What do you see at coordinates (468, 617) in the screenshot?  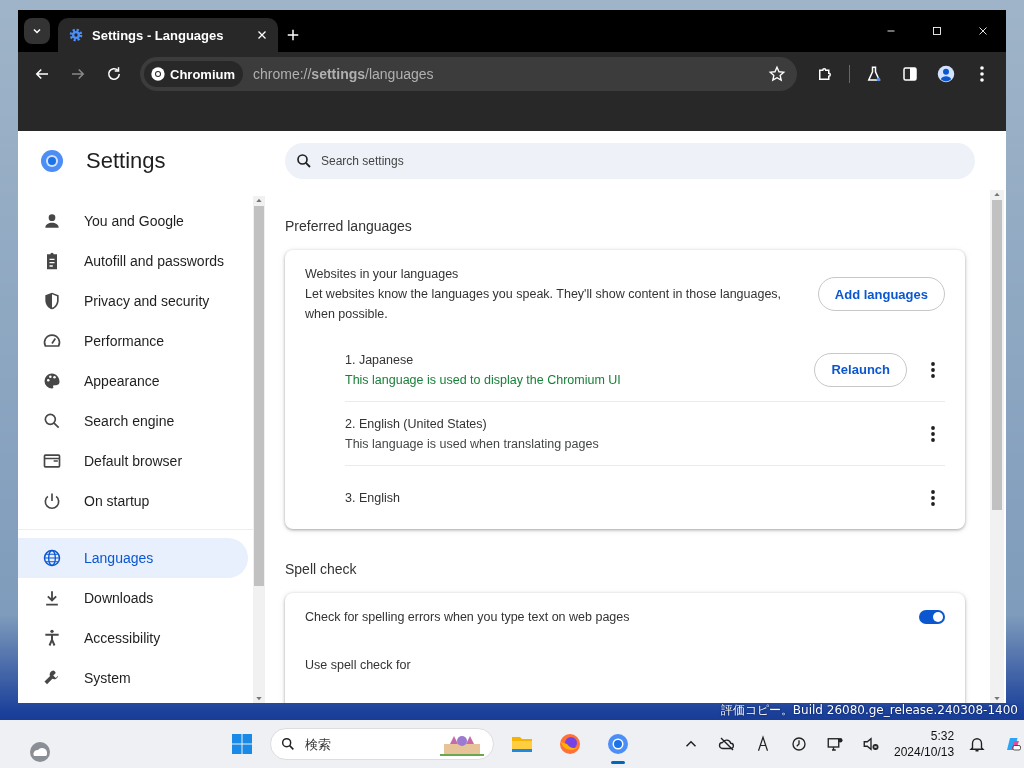 I see `setting-label: Check for spelling errors when you type text on web pages` at bounding box center [468, 617].